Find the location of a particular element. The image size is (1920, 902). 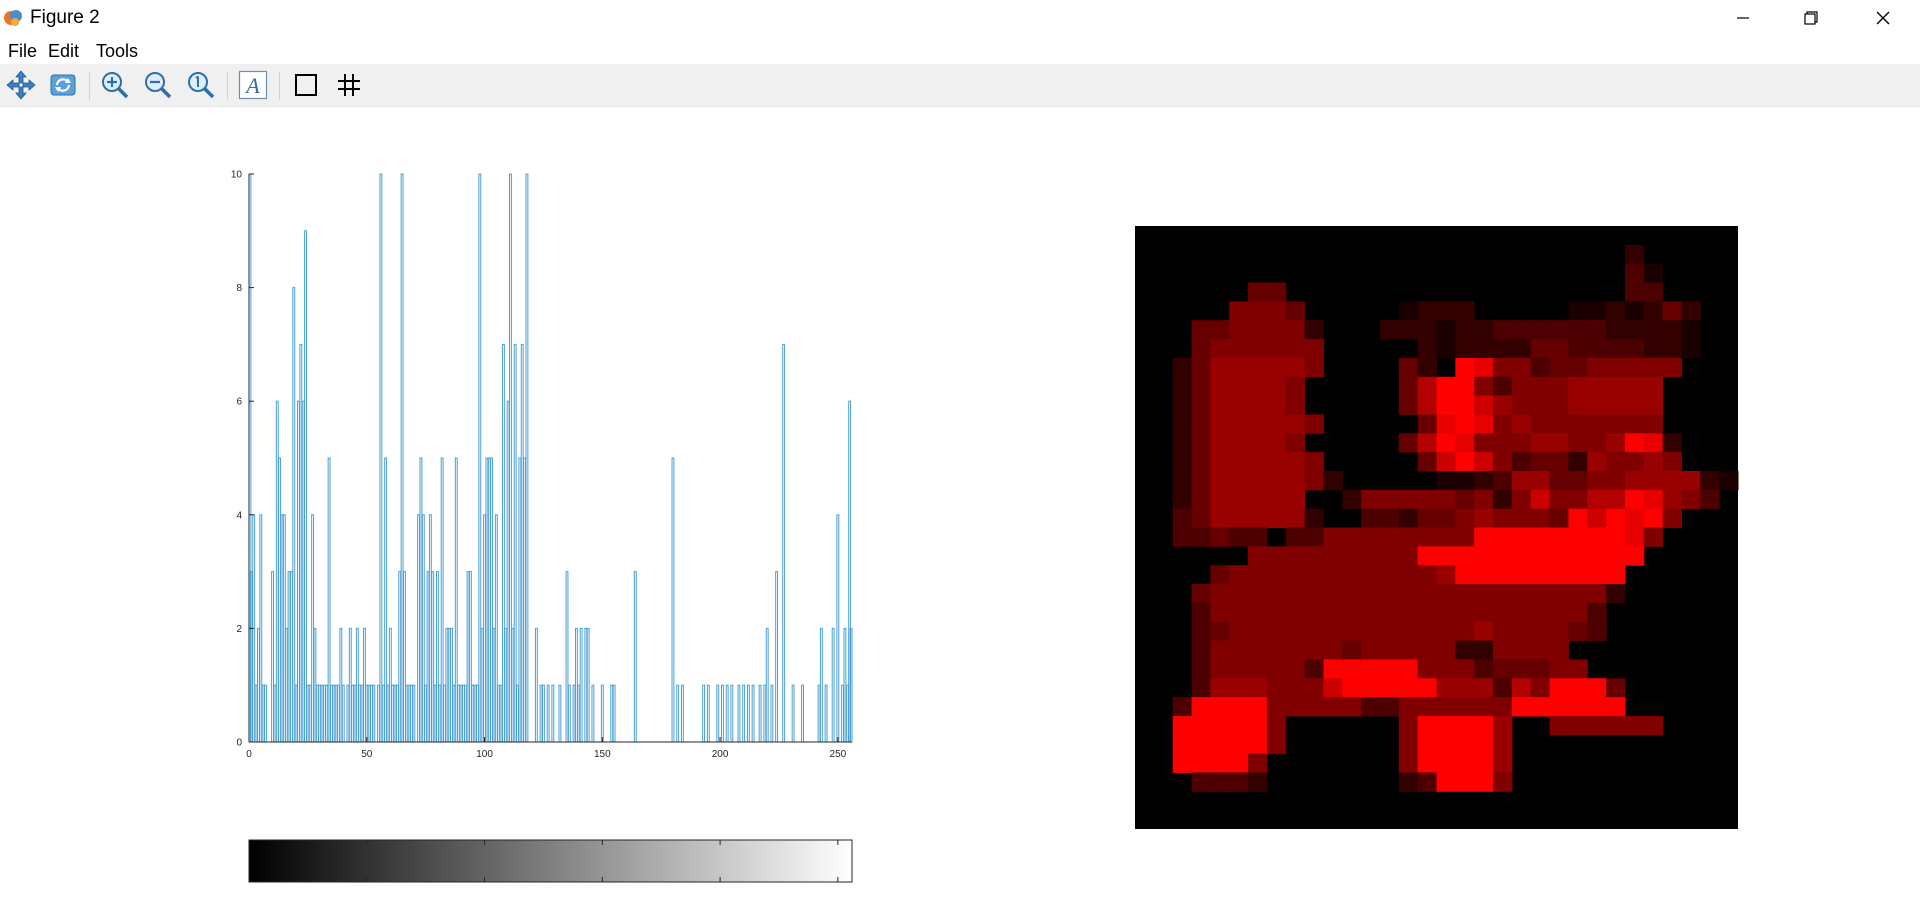

rotate-button is located at coordinates (63, 85).